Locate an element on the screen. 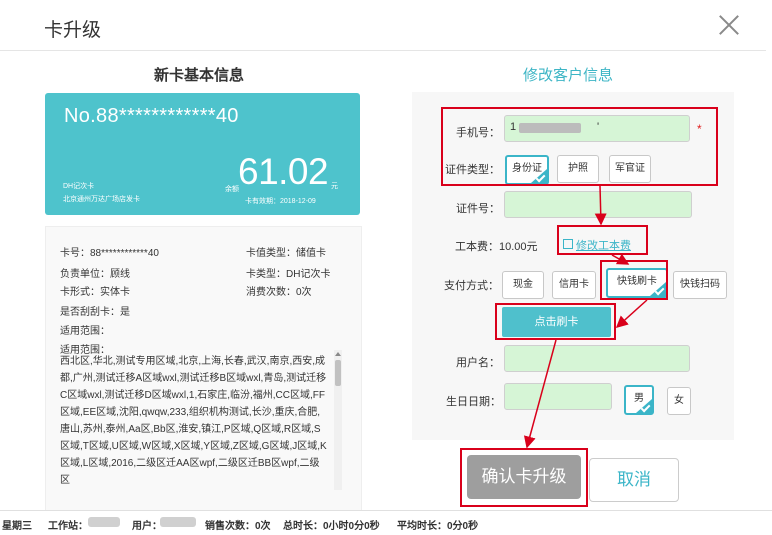  status-avg-time: 平均时长：0分0秒 is located at coordinates (438, 526).